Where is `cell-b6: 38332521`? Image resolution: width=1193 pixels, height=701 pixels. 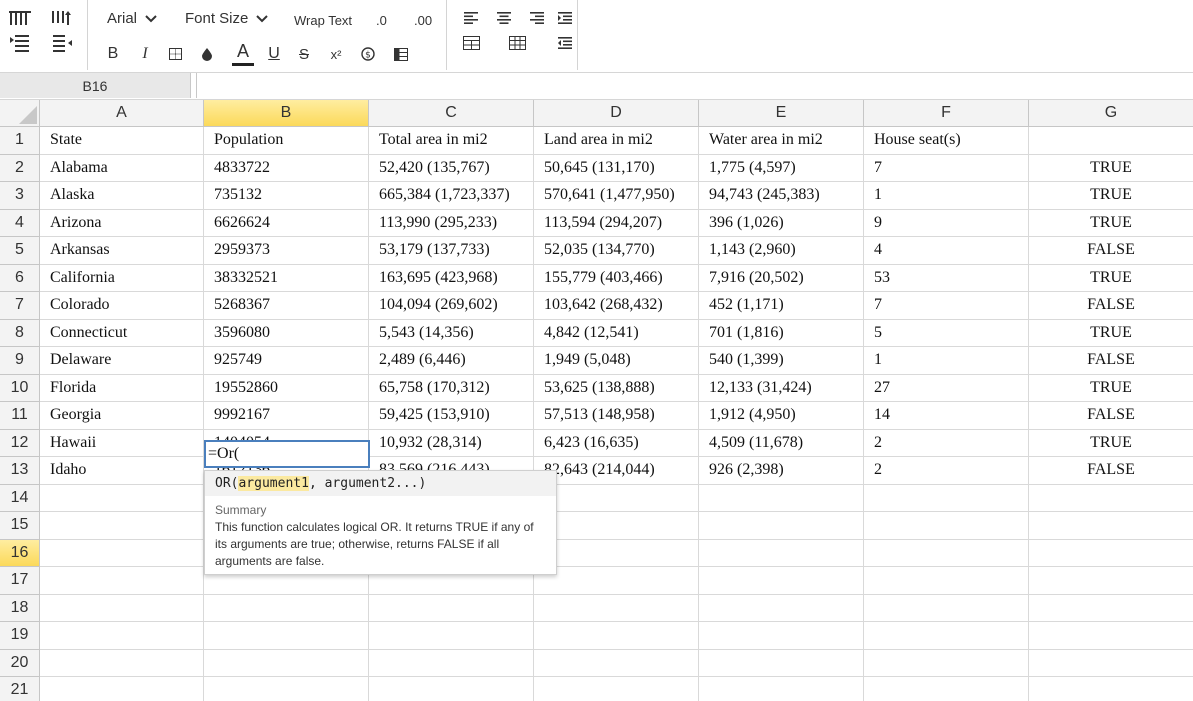
cell-b6: 38332521 is located at coordinates (286, 278).